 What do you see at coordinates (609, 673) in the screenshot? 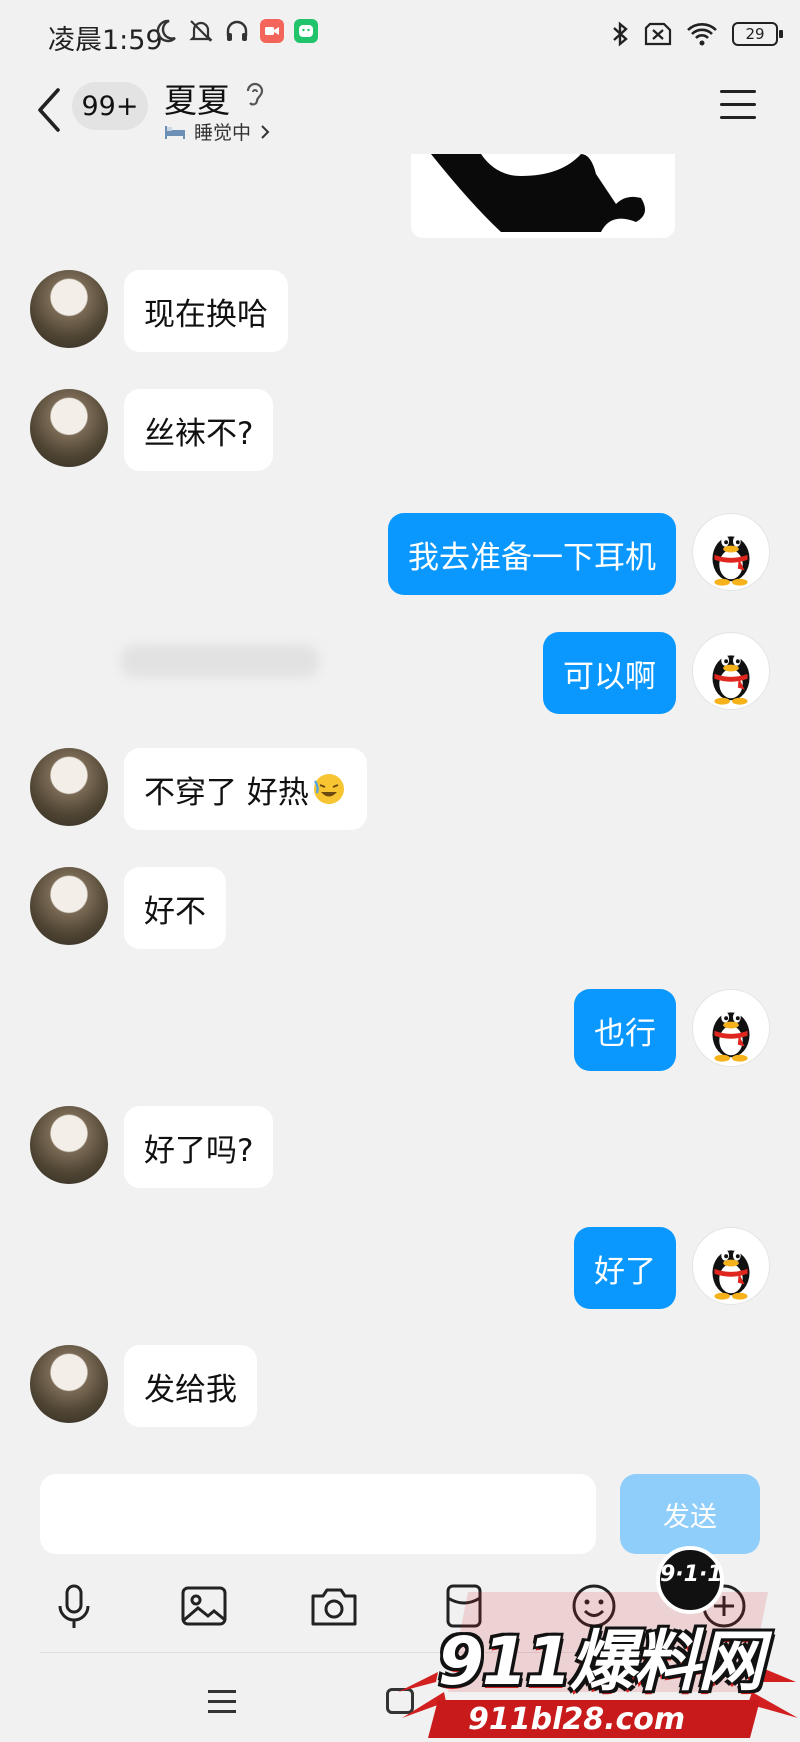
I see `message-bubble: 可以啊` at bounding box center [609, 673].